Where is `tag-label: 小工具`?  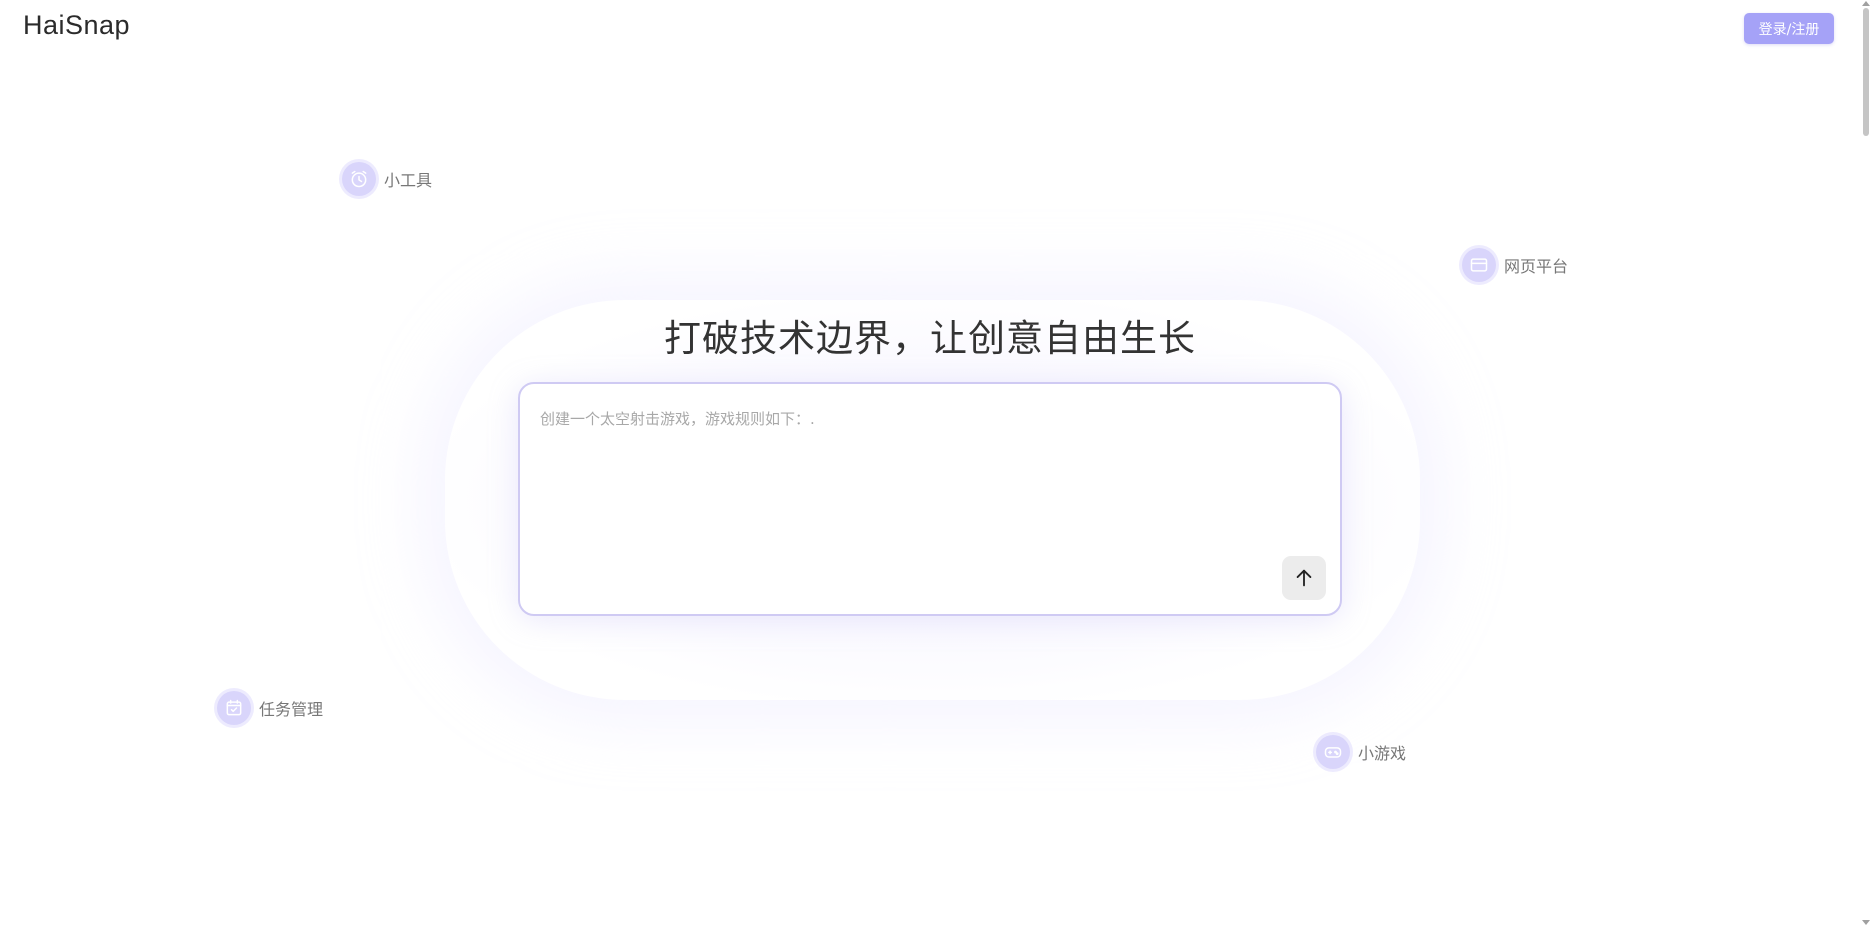
tag-label: 小工具 is located at coordinates (408, 180).